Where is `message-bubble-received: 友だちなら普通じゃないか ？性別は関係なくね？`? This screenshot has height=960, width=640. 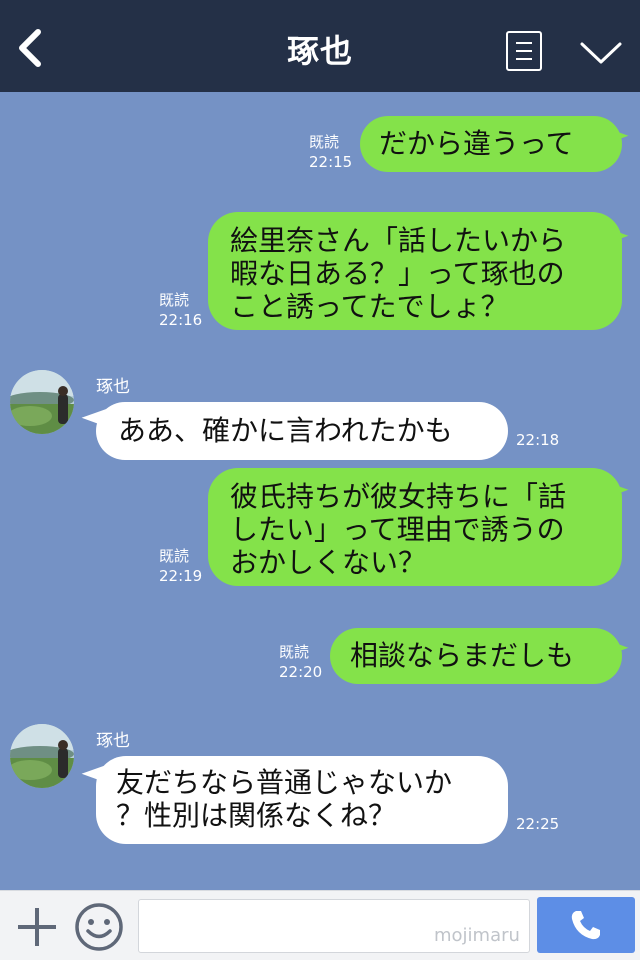
message-bubble-received: 友だちなら普通じゃないか ？性別は関係なくね？ is located at coordinates (302, 800).